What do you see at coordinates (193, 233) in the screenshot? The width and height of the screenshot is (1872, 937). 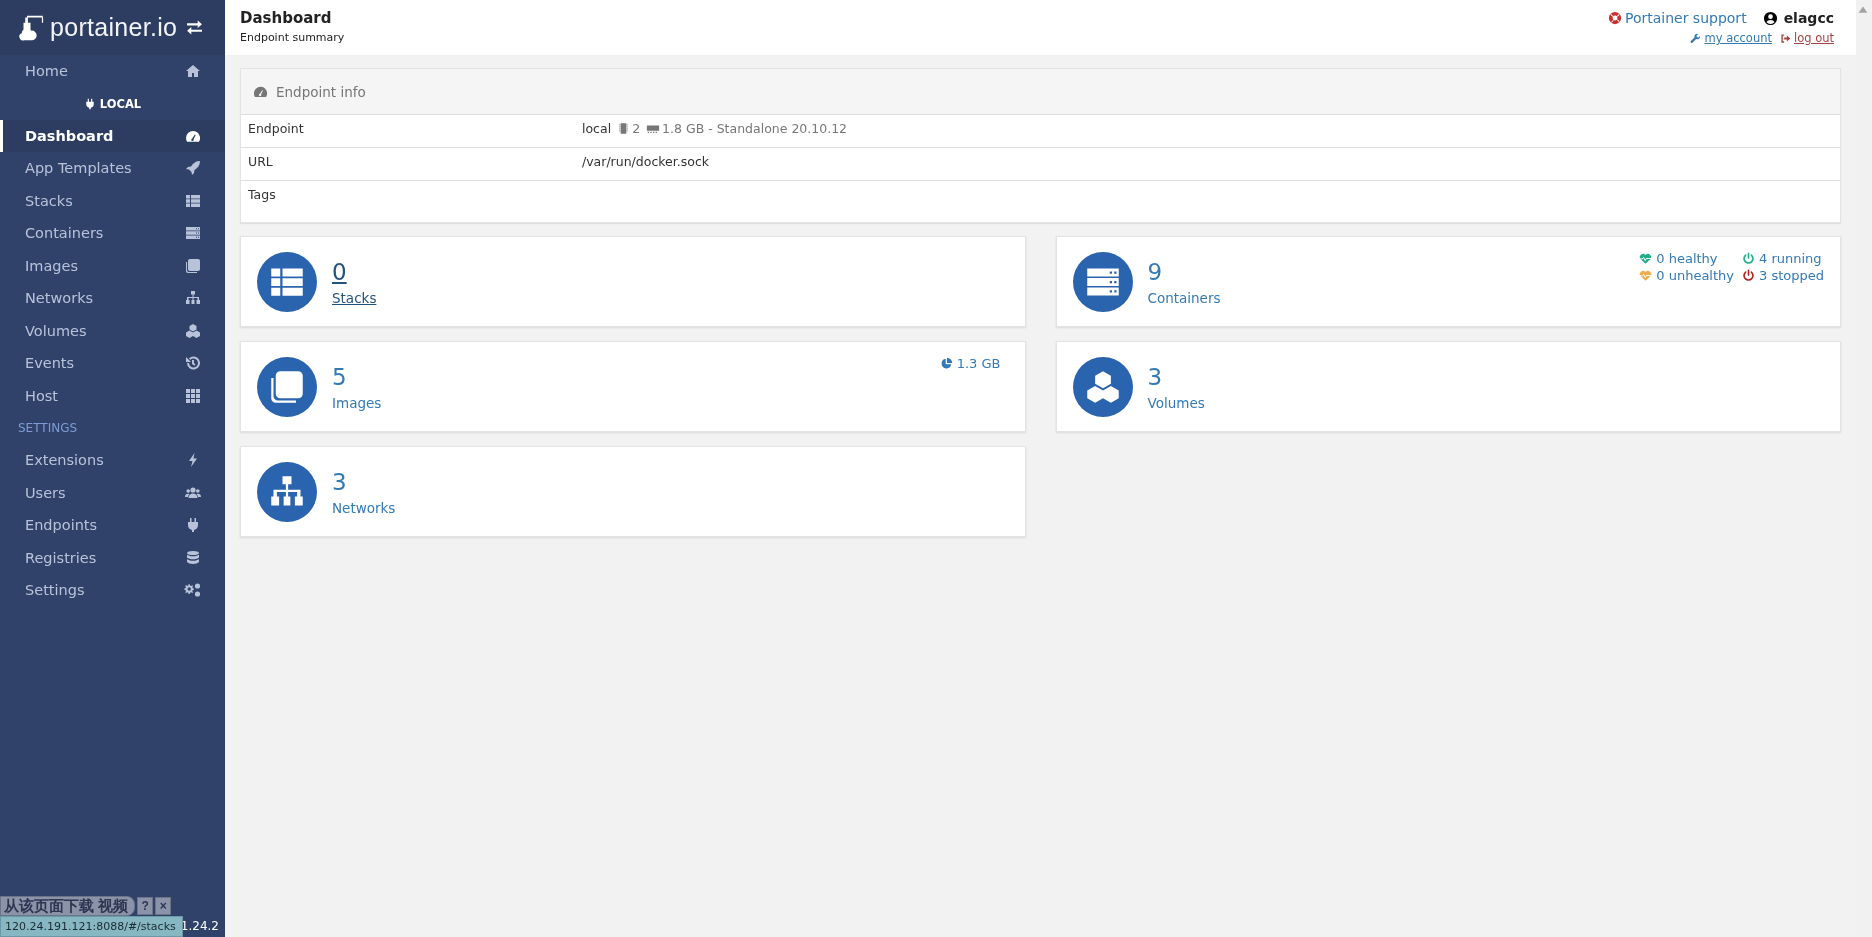 I see `server-icon` at bounding box center [193, 233].